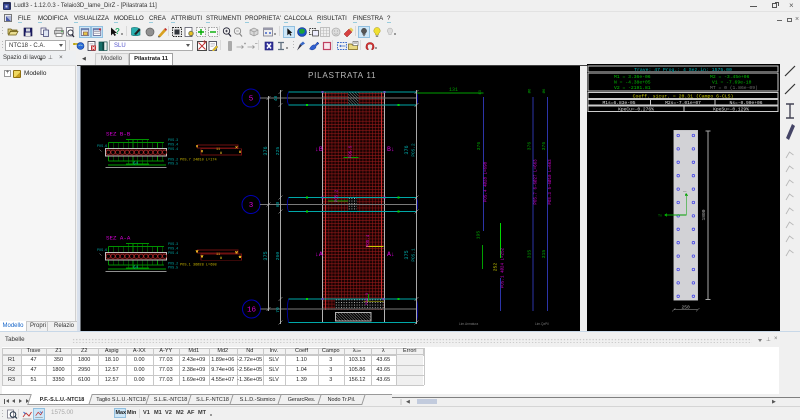  What do you see at coordinates (276, 99) in the screenshot?
I see `svg-text: 40` at bounding box center [276, 99].